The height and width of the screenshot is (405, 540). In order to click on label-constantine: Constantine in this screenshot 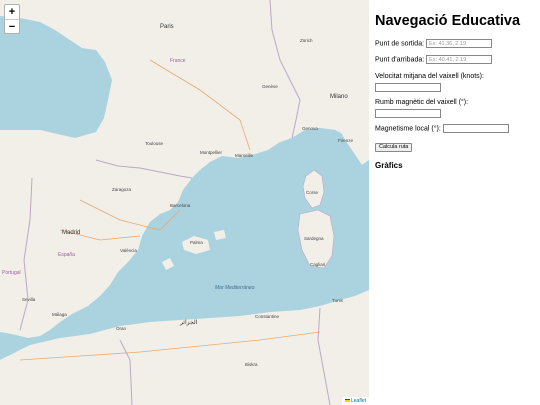, I will do `click(267, 316)`.